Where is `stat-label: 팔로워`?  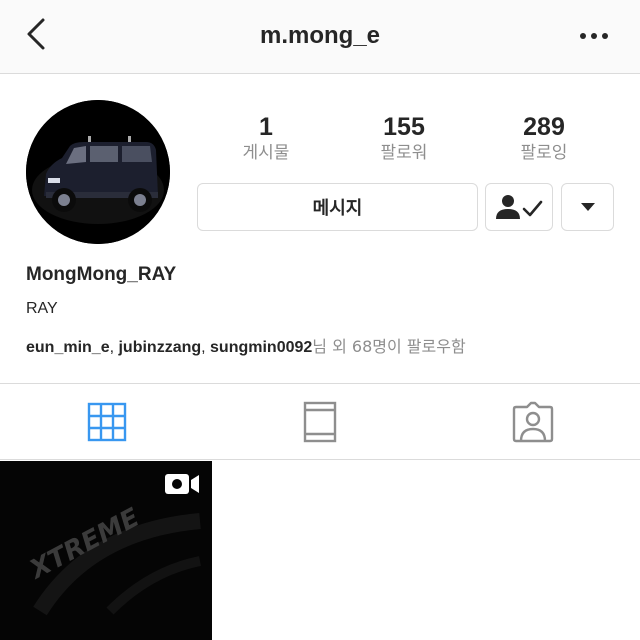
stat-label: 팔로워 is located at coordinates (404, 153).